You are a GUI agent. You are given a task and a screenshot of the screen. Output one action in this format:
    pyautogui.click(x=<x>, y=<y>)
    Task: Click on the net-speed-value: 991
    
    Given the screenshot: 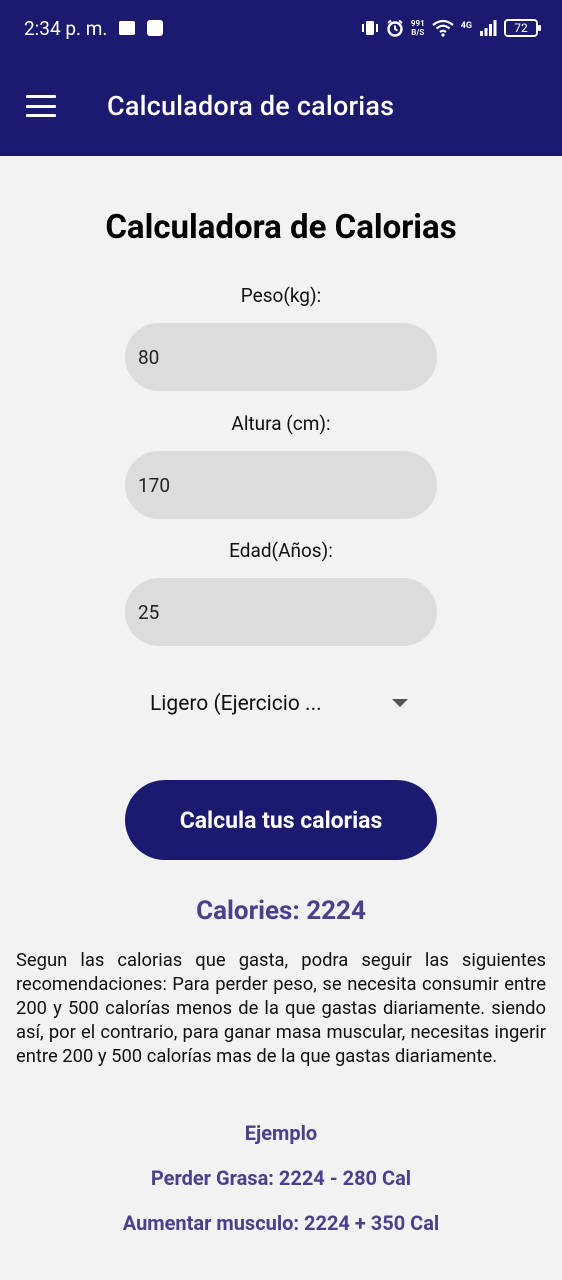 What is the action you would take?
    pyautogui.click(x=417, y=23)
    